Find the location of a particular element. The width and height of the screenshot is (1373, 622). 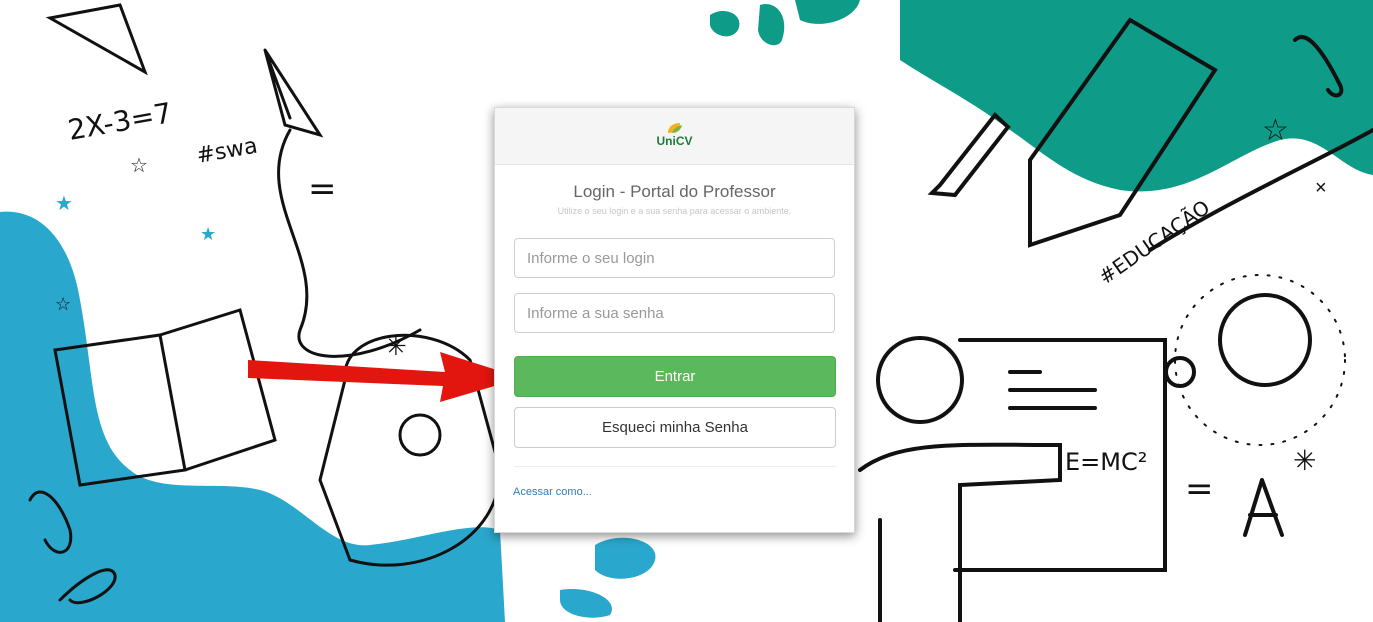

whiteboard-lines is located at coordinates (1052, 390).